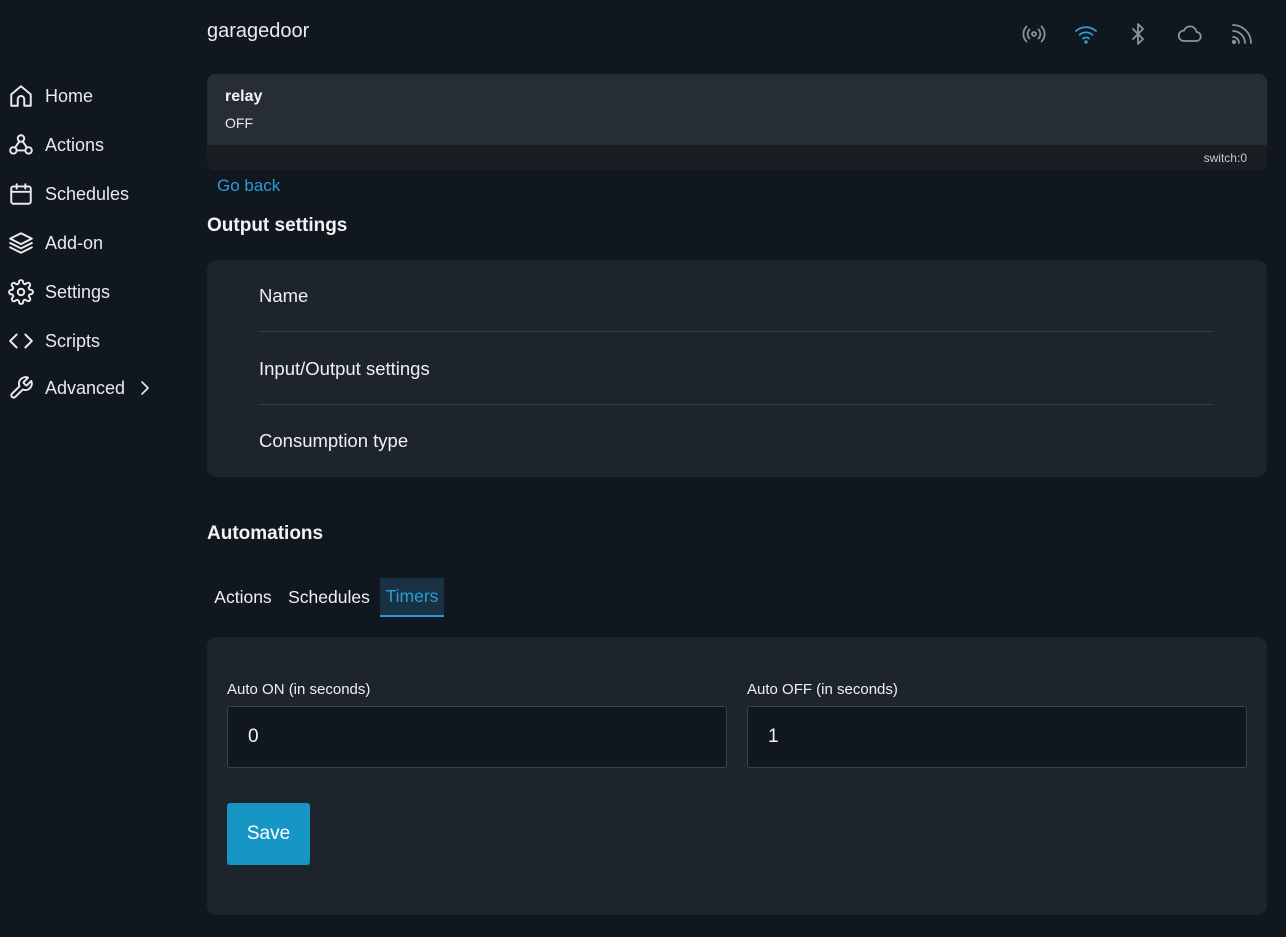 This screenshot has width=1286, height=937. I want to click on relay-id: switch:0, so click(1225, 158).